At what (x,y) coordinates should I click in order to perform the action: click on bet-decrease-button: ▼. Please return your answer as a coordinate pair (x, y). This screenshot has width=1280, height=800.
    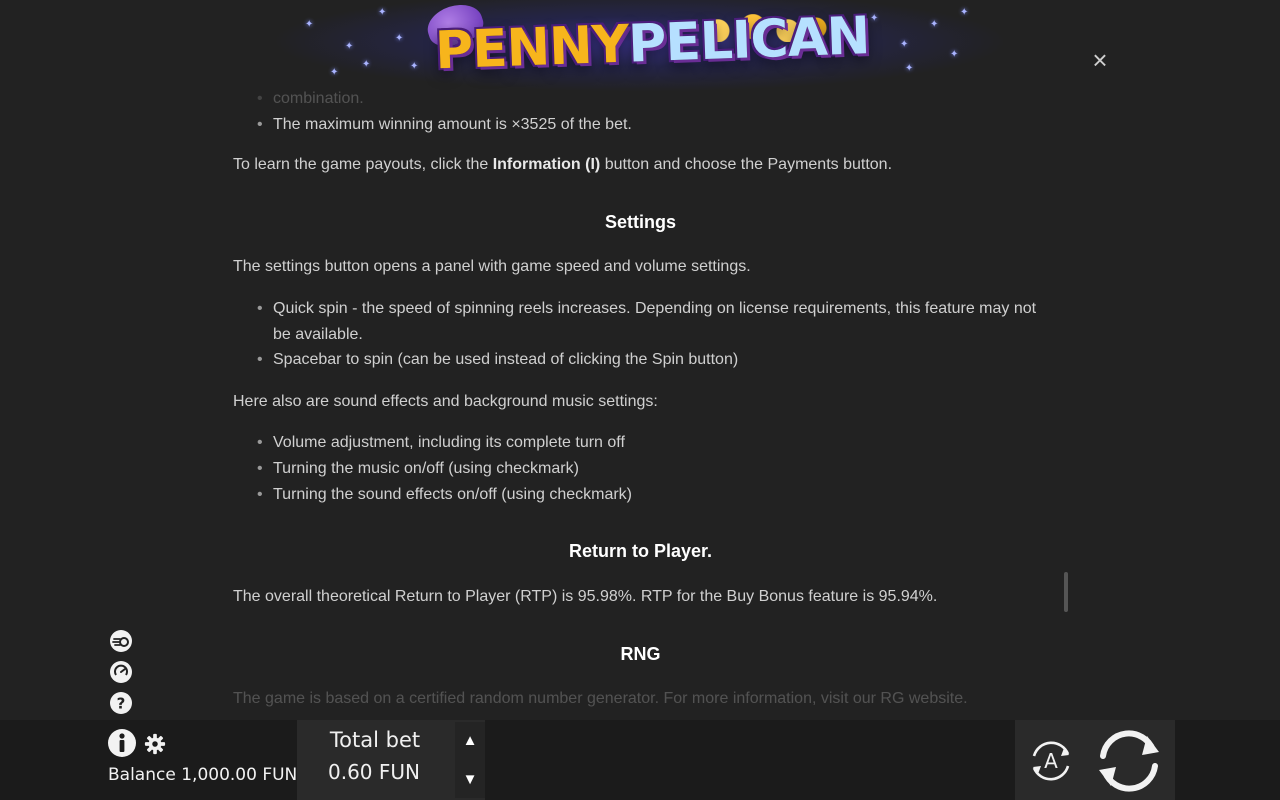
    Looking at the image, I should click on (470, 780).